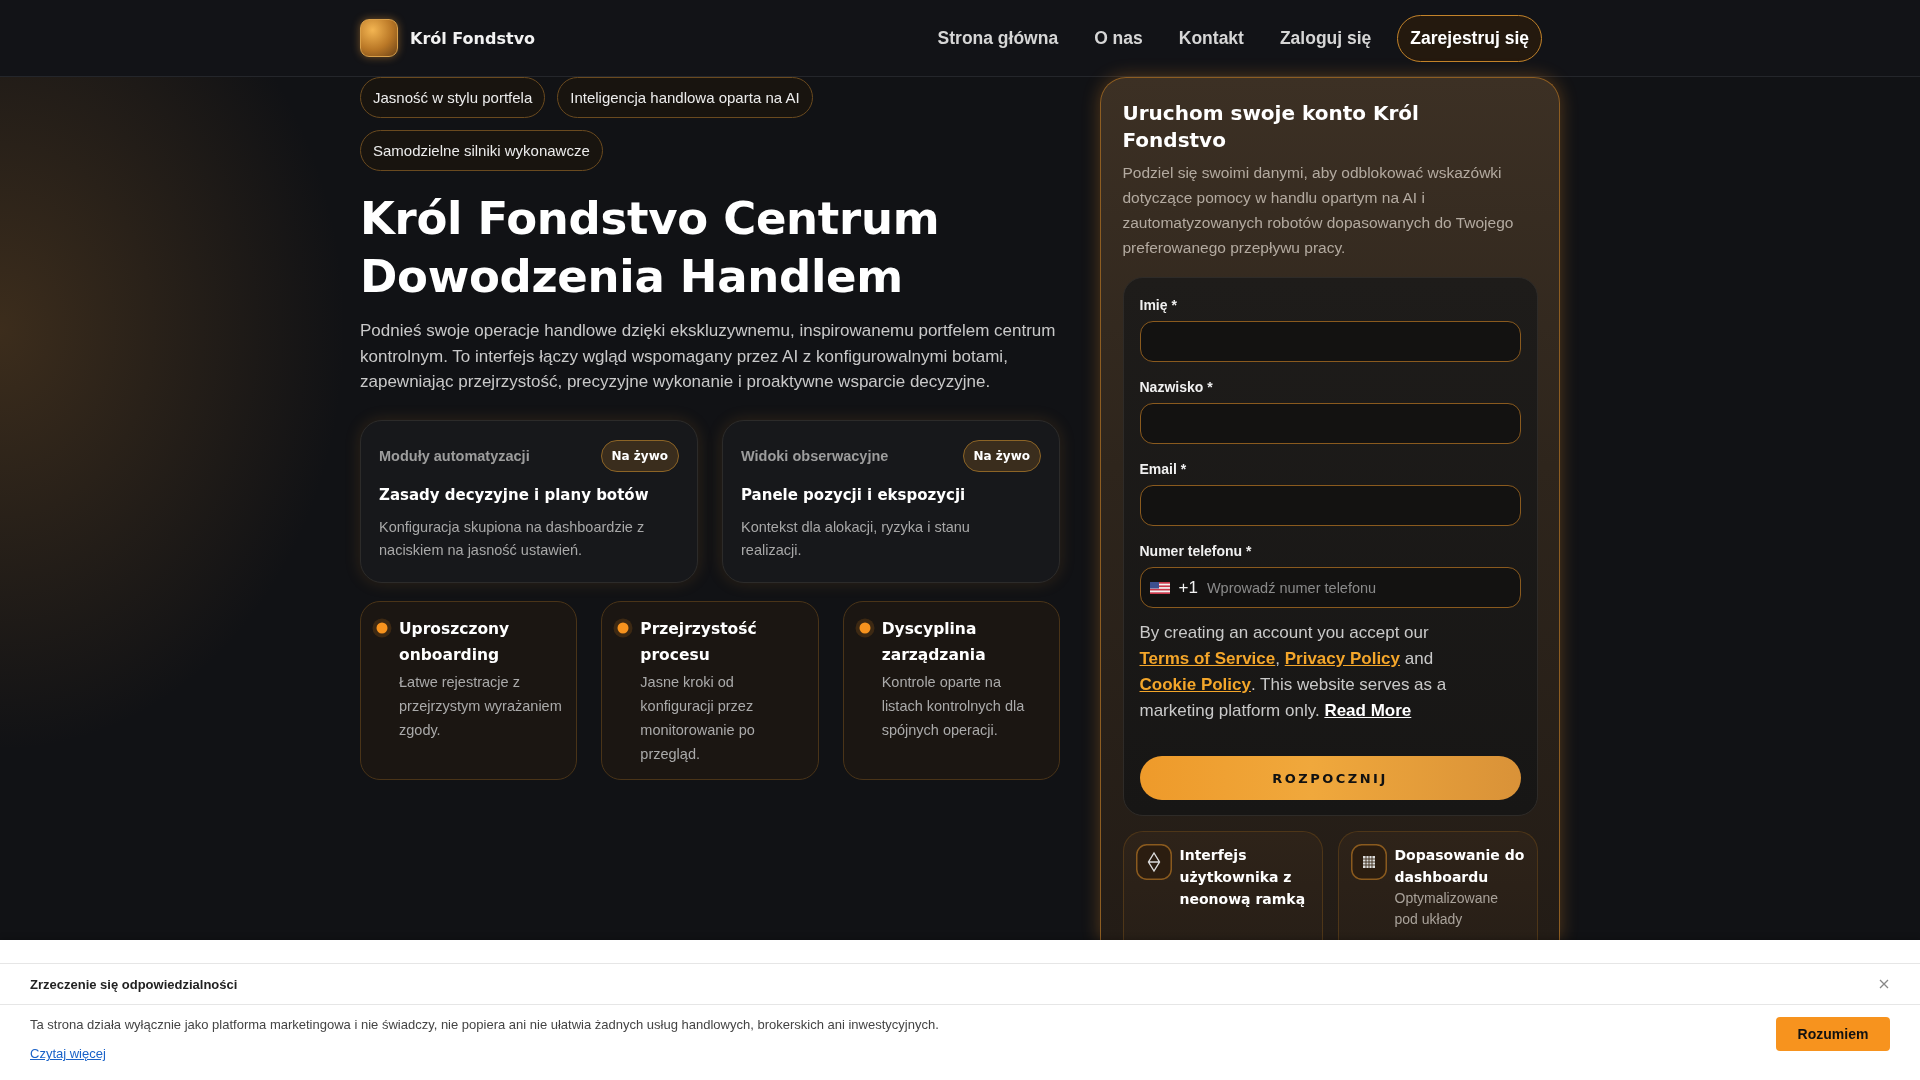 This screenshot has height=1080, width=1920. Describe the element at coordinates (1363, 587) in the screenshot. I see `phone-input: Wprowadź numer telefonu` at that location.